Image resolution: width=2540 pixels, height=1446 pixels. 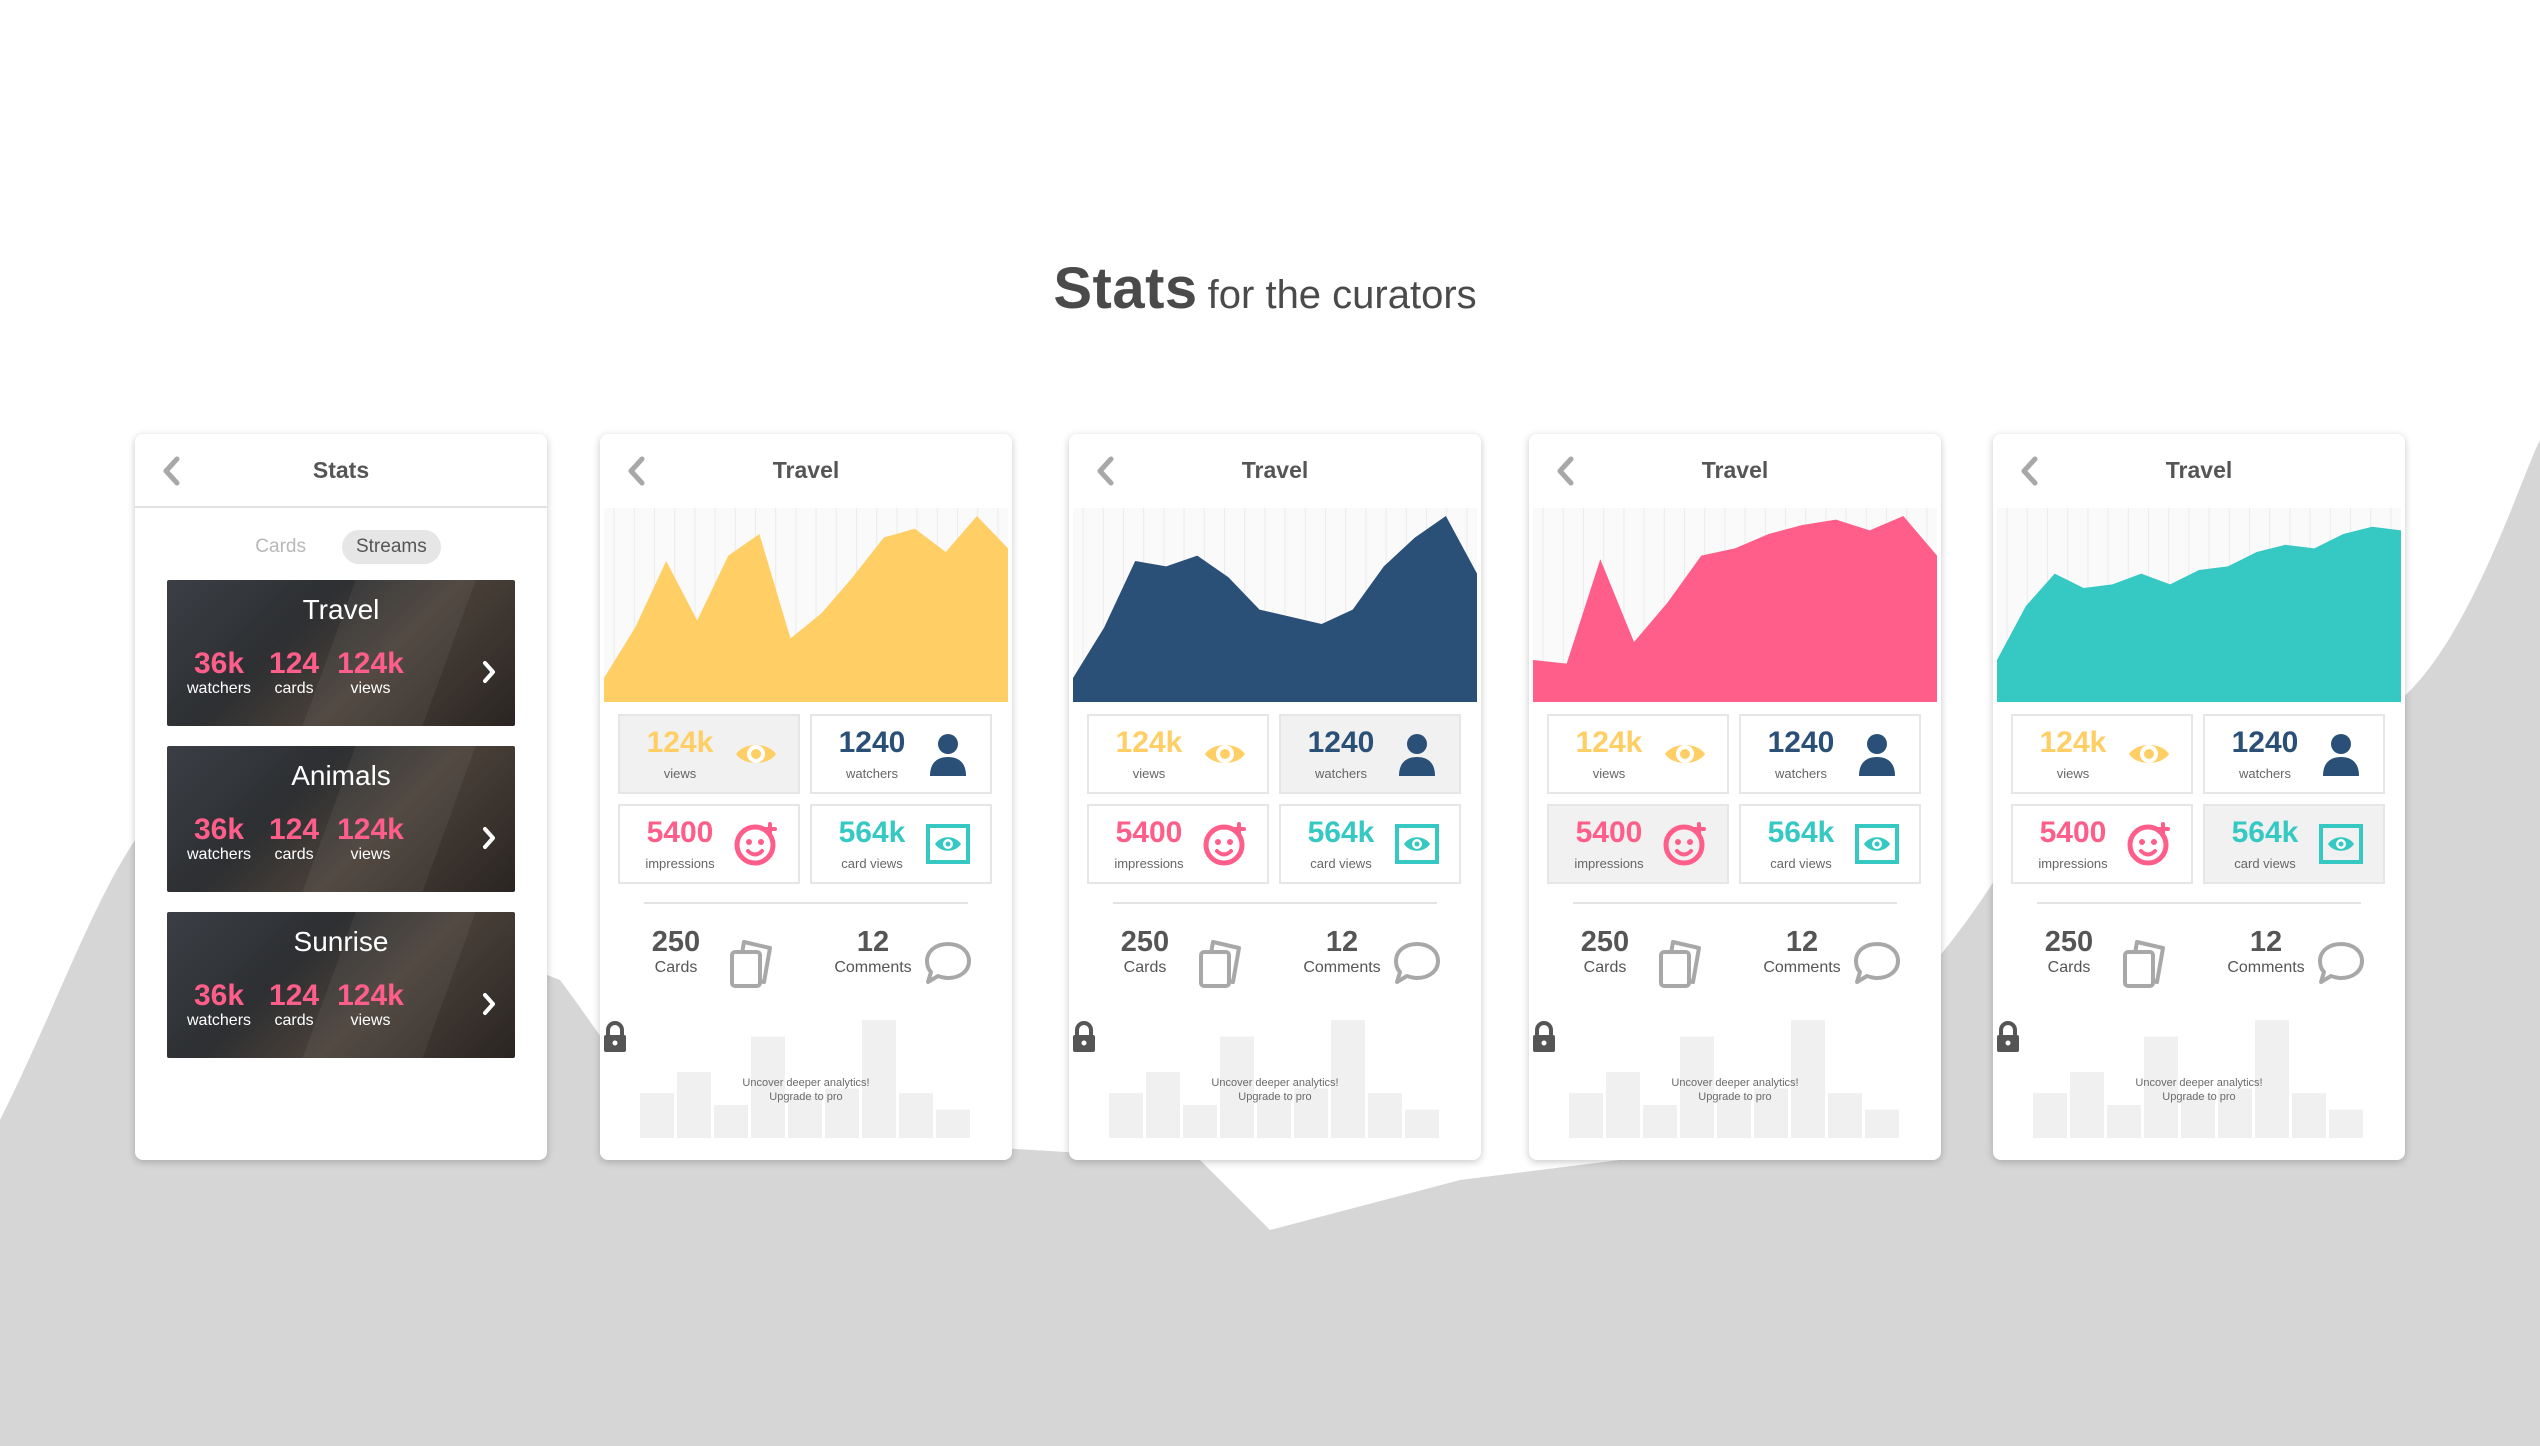 I want to click on lock-icon, so click(x=615, y=1036).